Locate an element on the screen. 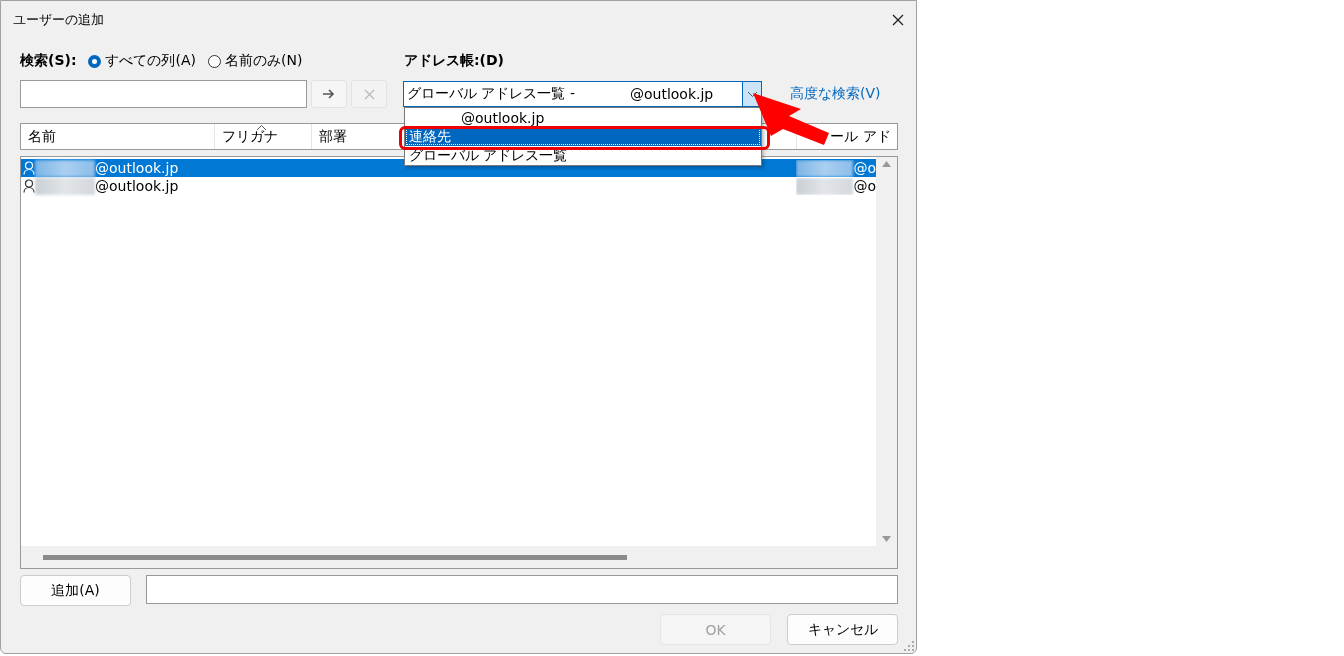  resize-grip-icon is located at coordinates (909, 646).